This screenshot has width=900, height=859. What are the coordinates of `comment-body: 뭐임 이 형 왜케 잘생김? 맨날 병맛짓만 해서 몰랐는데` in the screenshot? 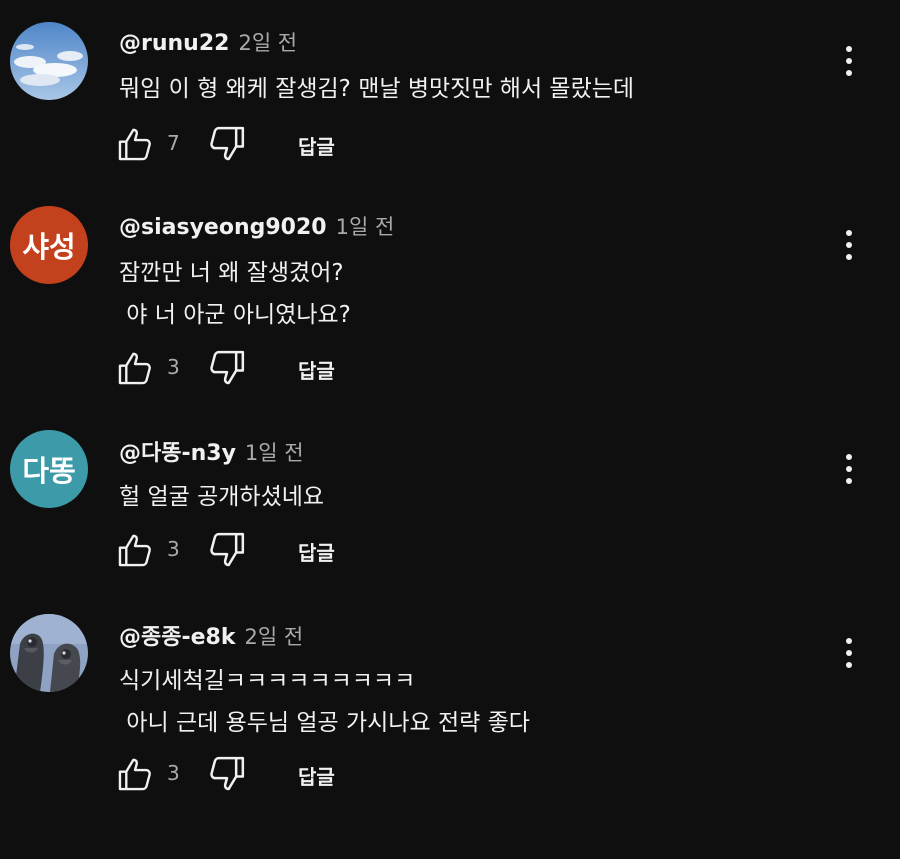 It's located at (376, 89).